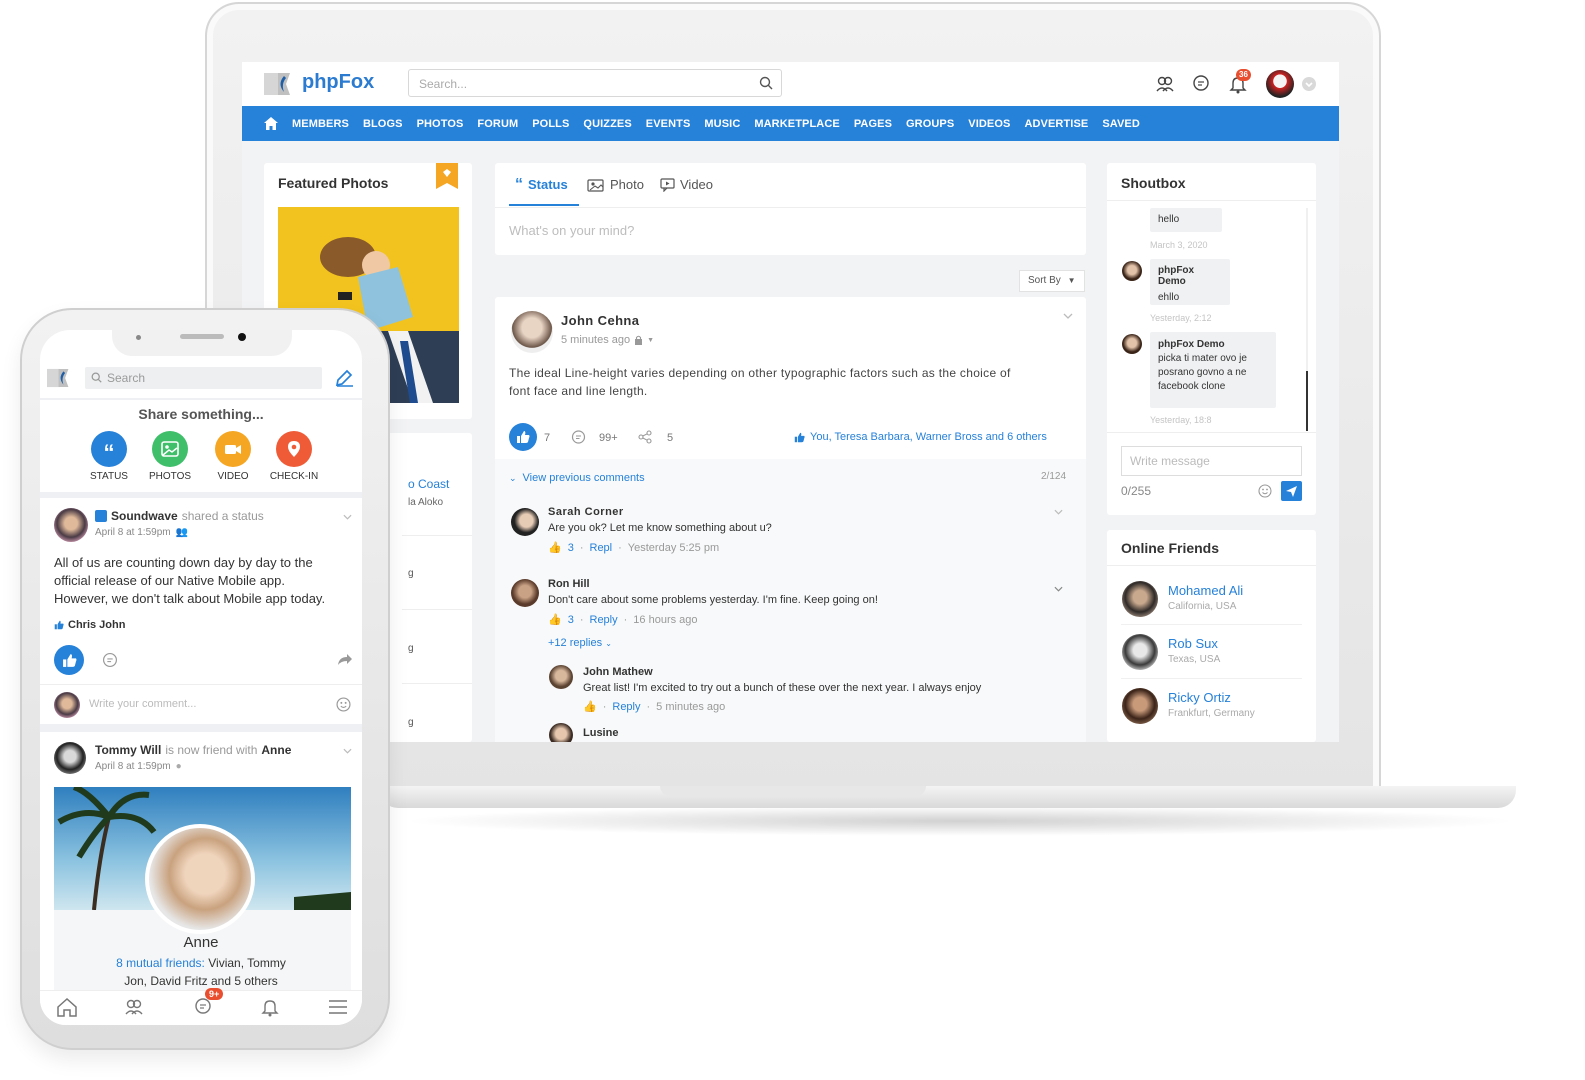 This screenshot has width=1585, height=1080. What do you see at coordinates (345, 659) in the screenshot?
I see `share-arrow-icon` at bounding box center [345, 659].